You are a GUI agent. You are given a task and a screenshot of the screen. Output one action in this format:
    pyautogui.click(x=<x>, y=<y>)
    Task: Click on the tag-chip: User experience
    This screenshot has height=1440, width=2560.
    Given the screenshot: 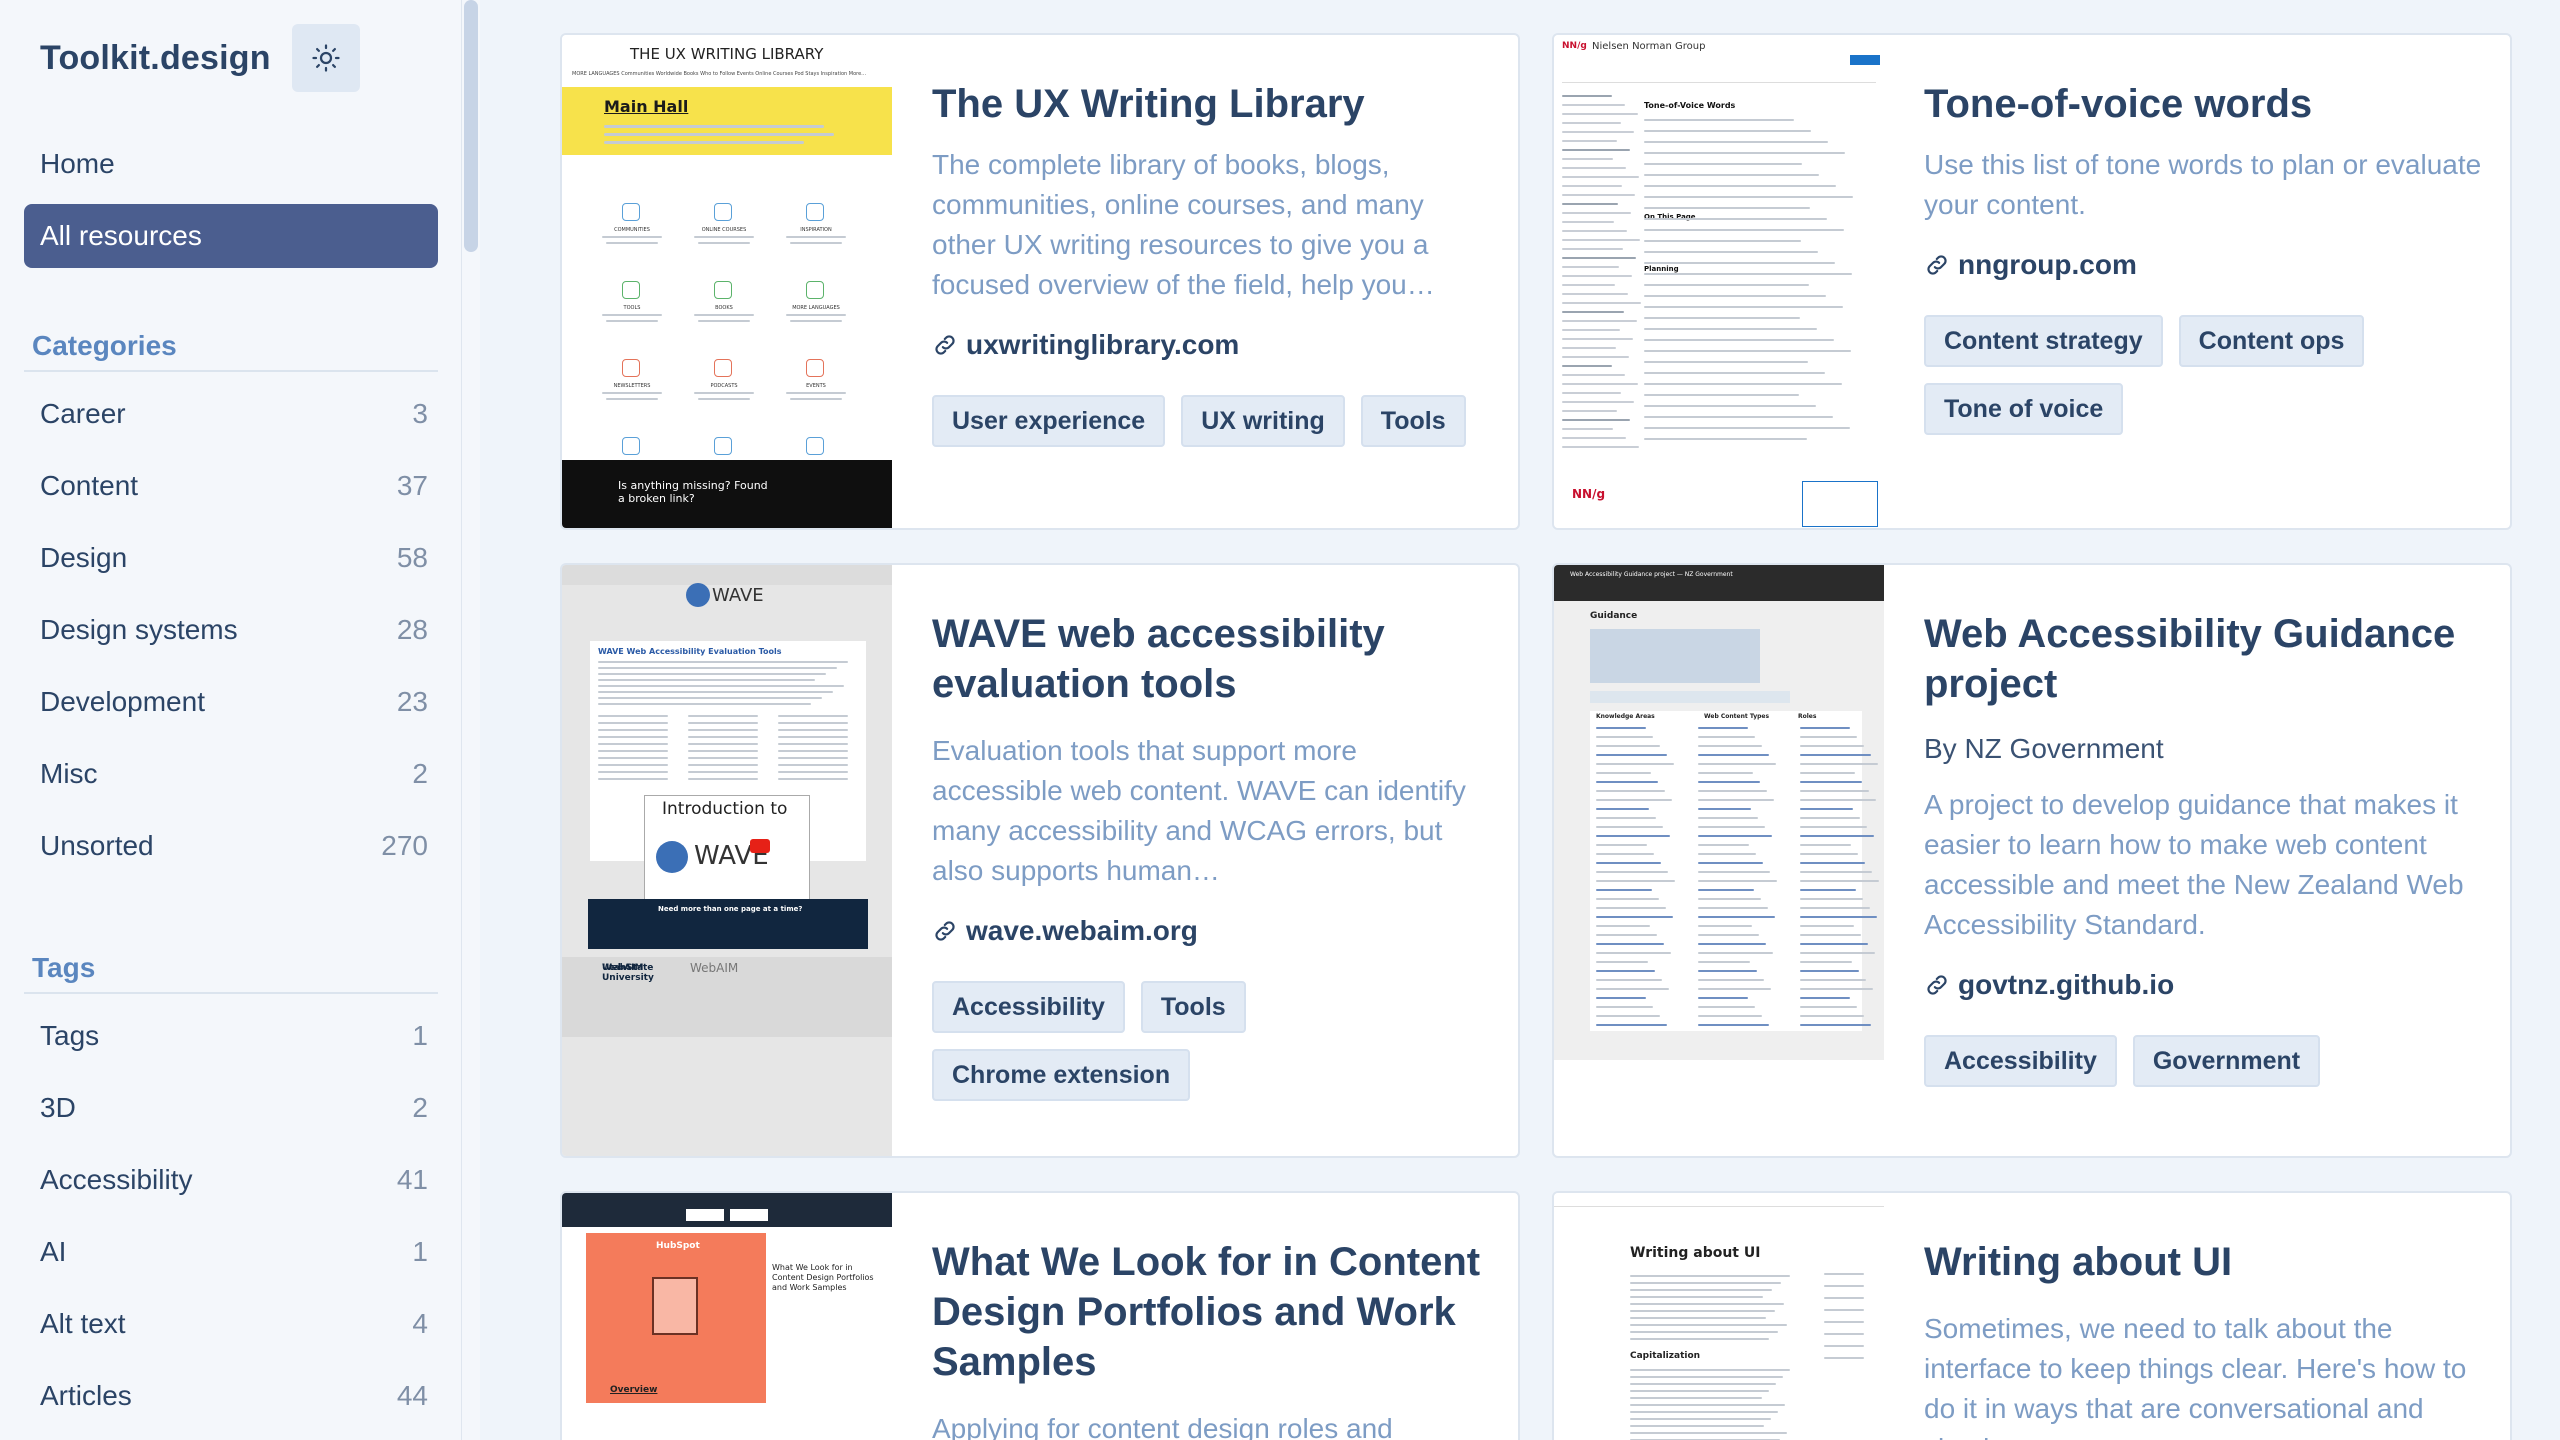 What is the action you would take?
    pyautogui.click(x=1049, y=421)
    